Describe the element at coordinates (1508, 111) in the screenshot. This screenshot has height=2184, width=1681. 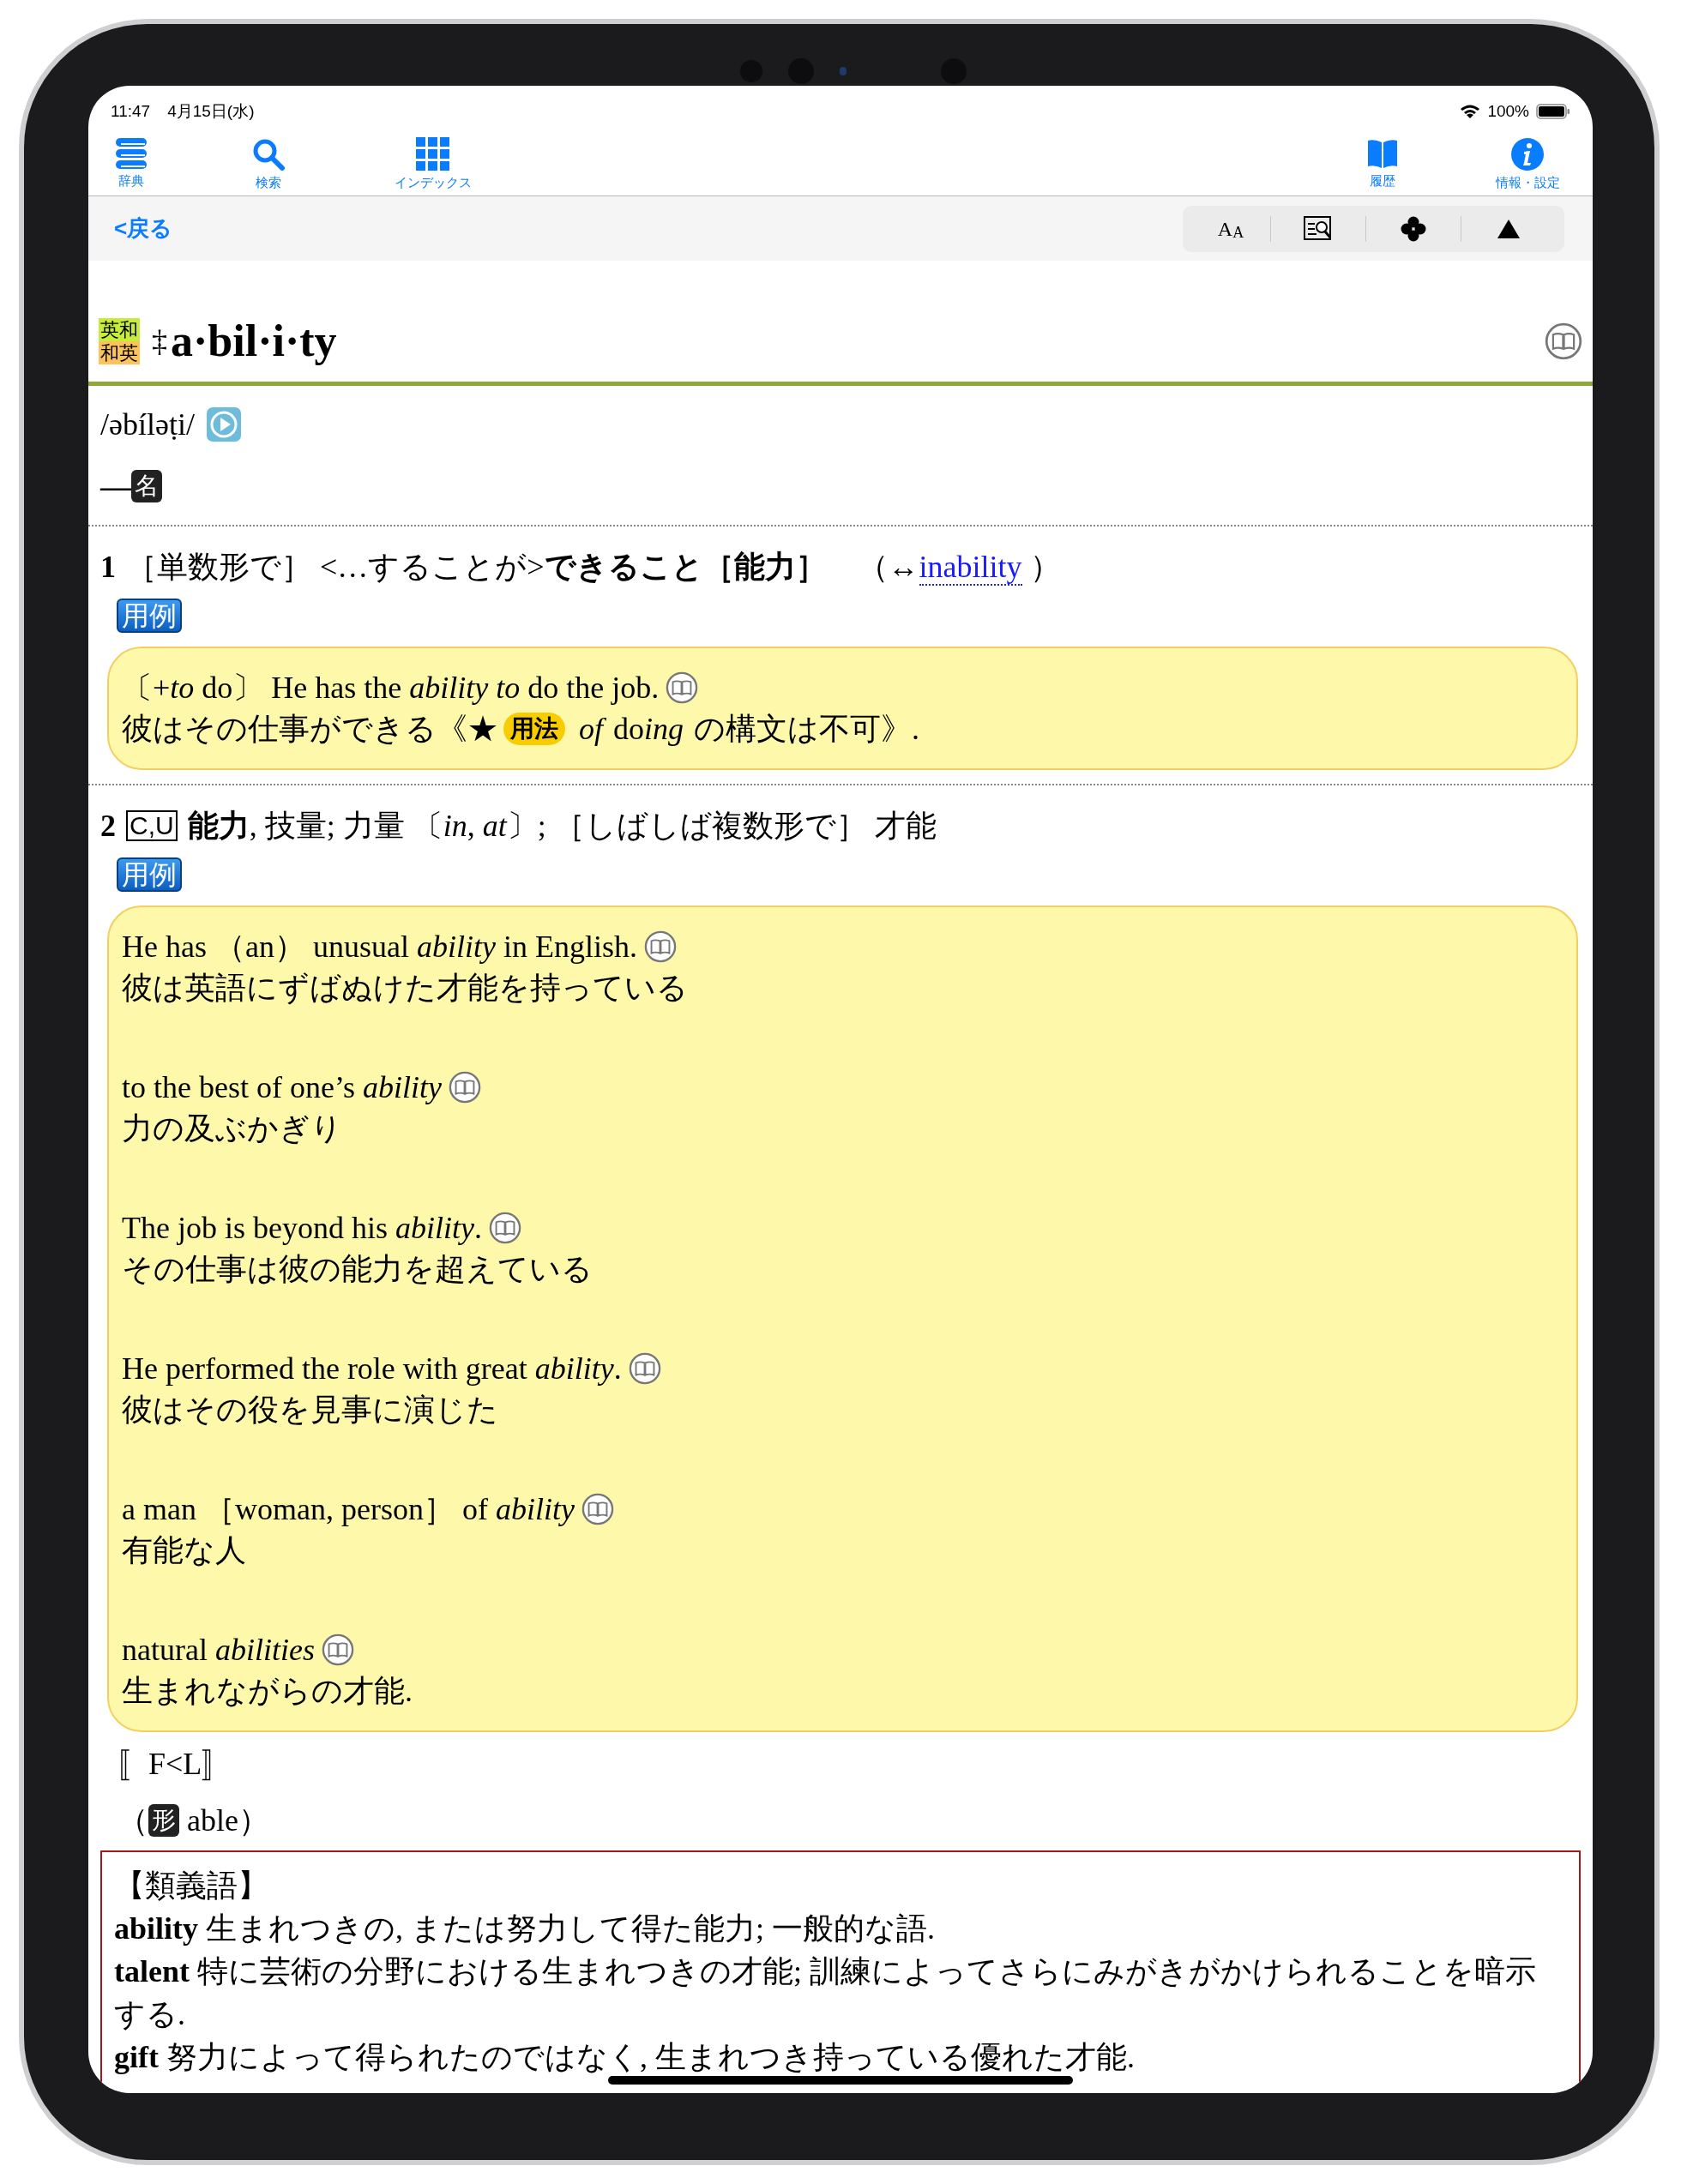
I see `battery-percent: 100%` at that location.